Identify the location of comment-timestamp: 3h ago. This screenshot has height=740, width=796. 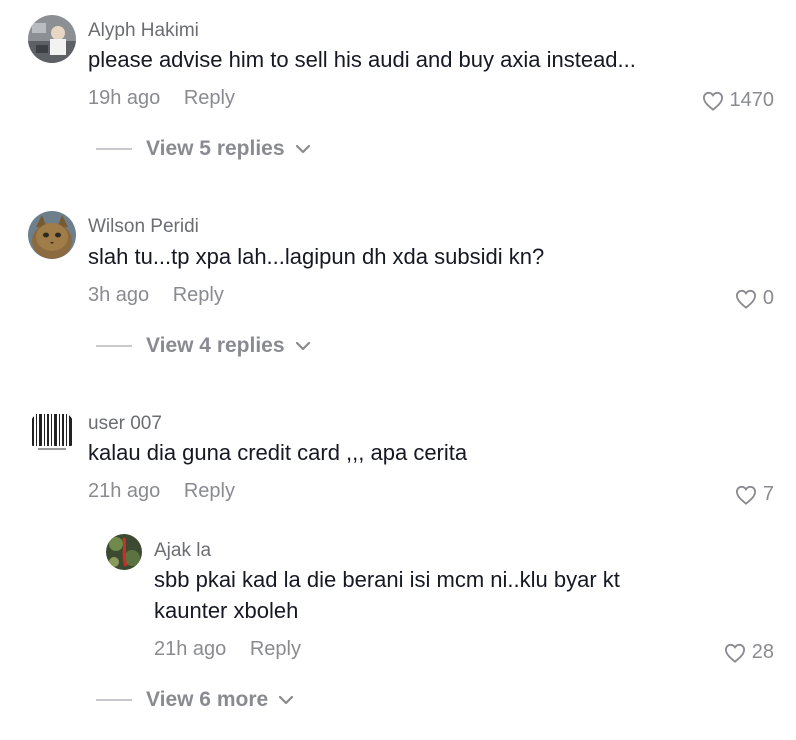
(119, 295).